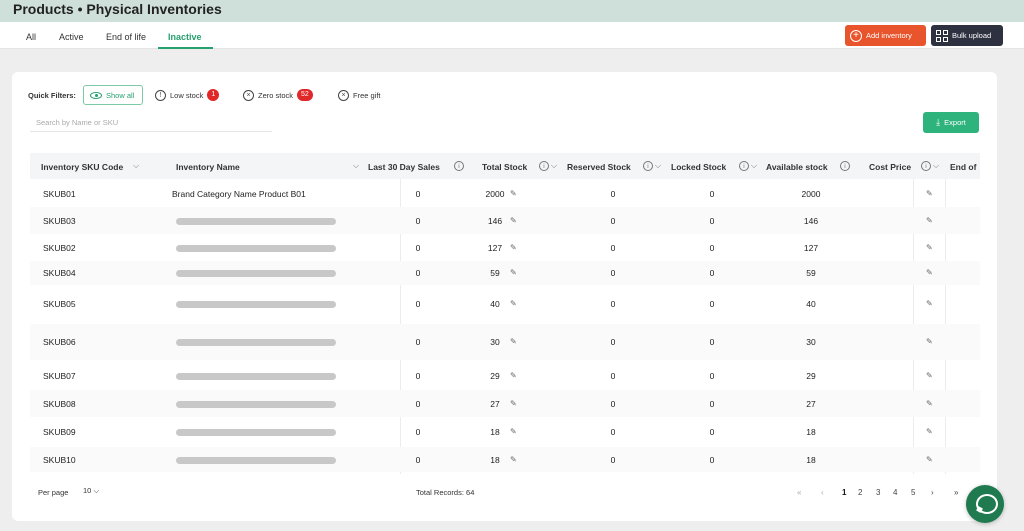 This screenshot has width=1024, height=531. Describe the element at coordinates (955, 122) in the screenshot. I see `export-label: Export` at that location.